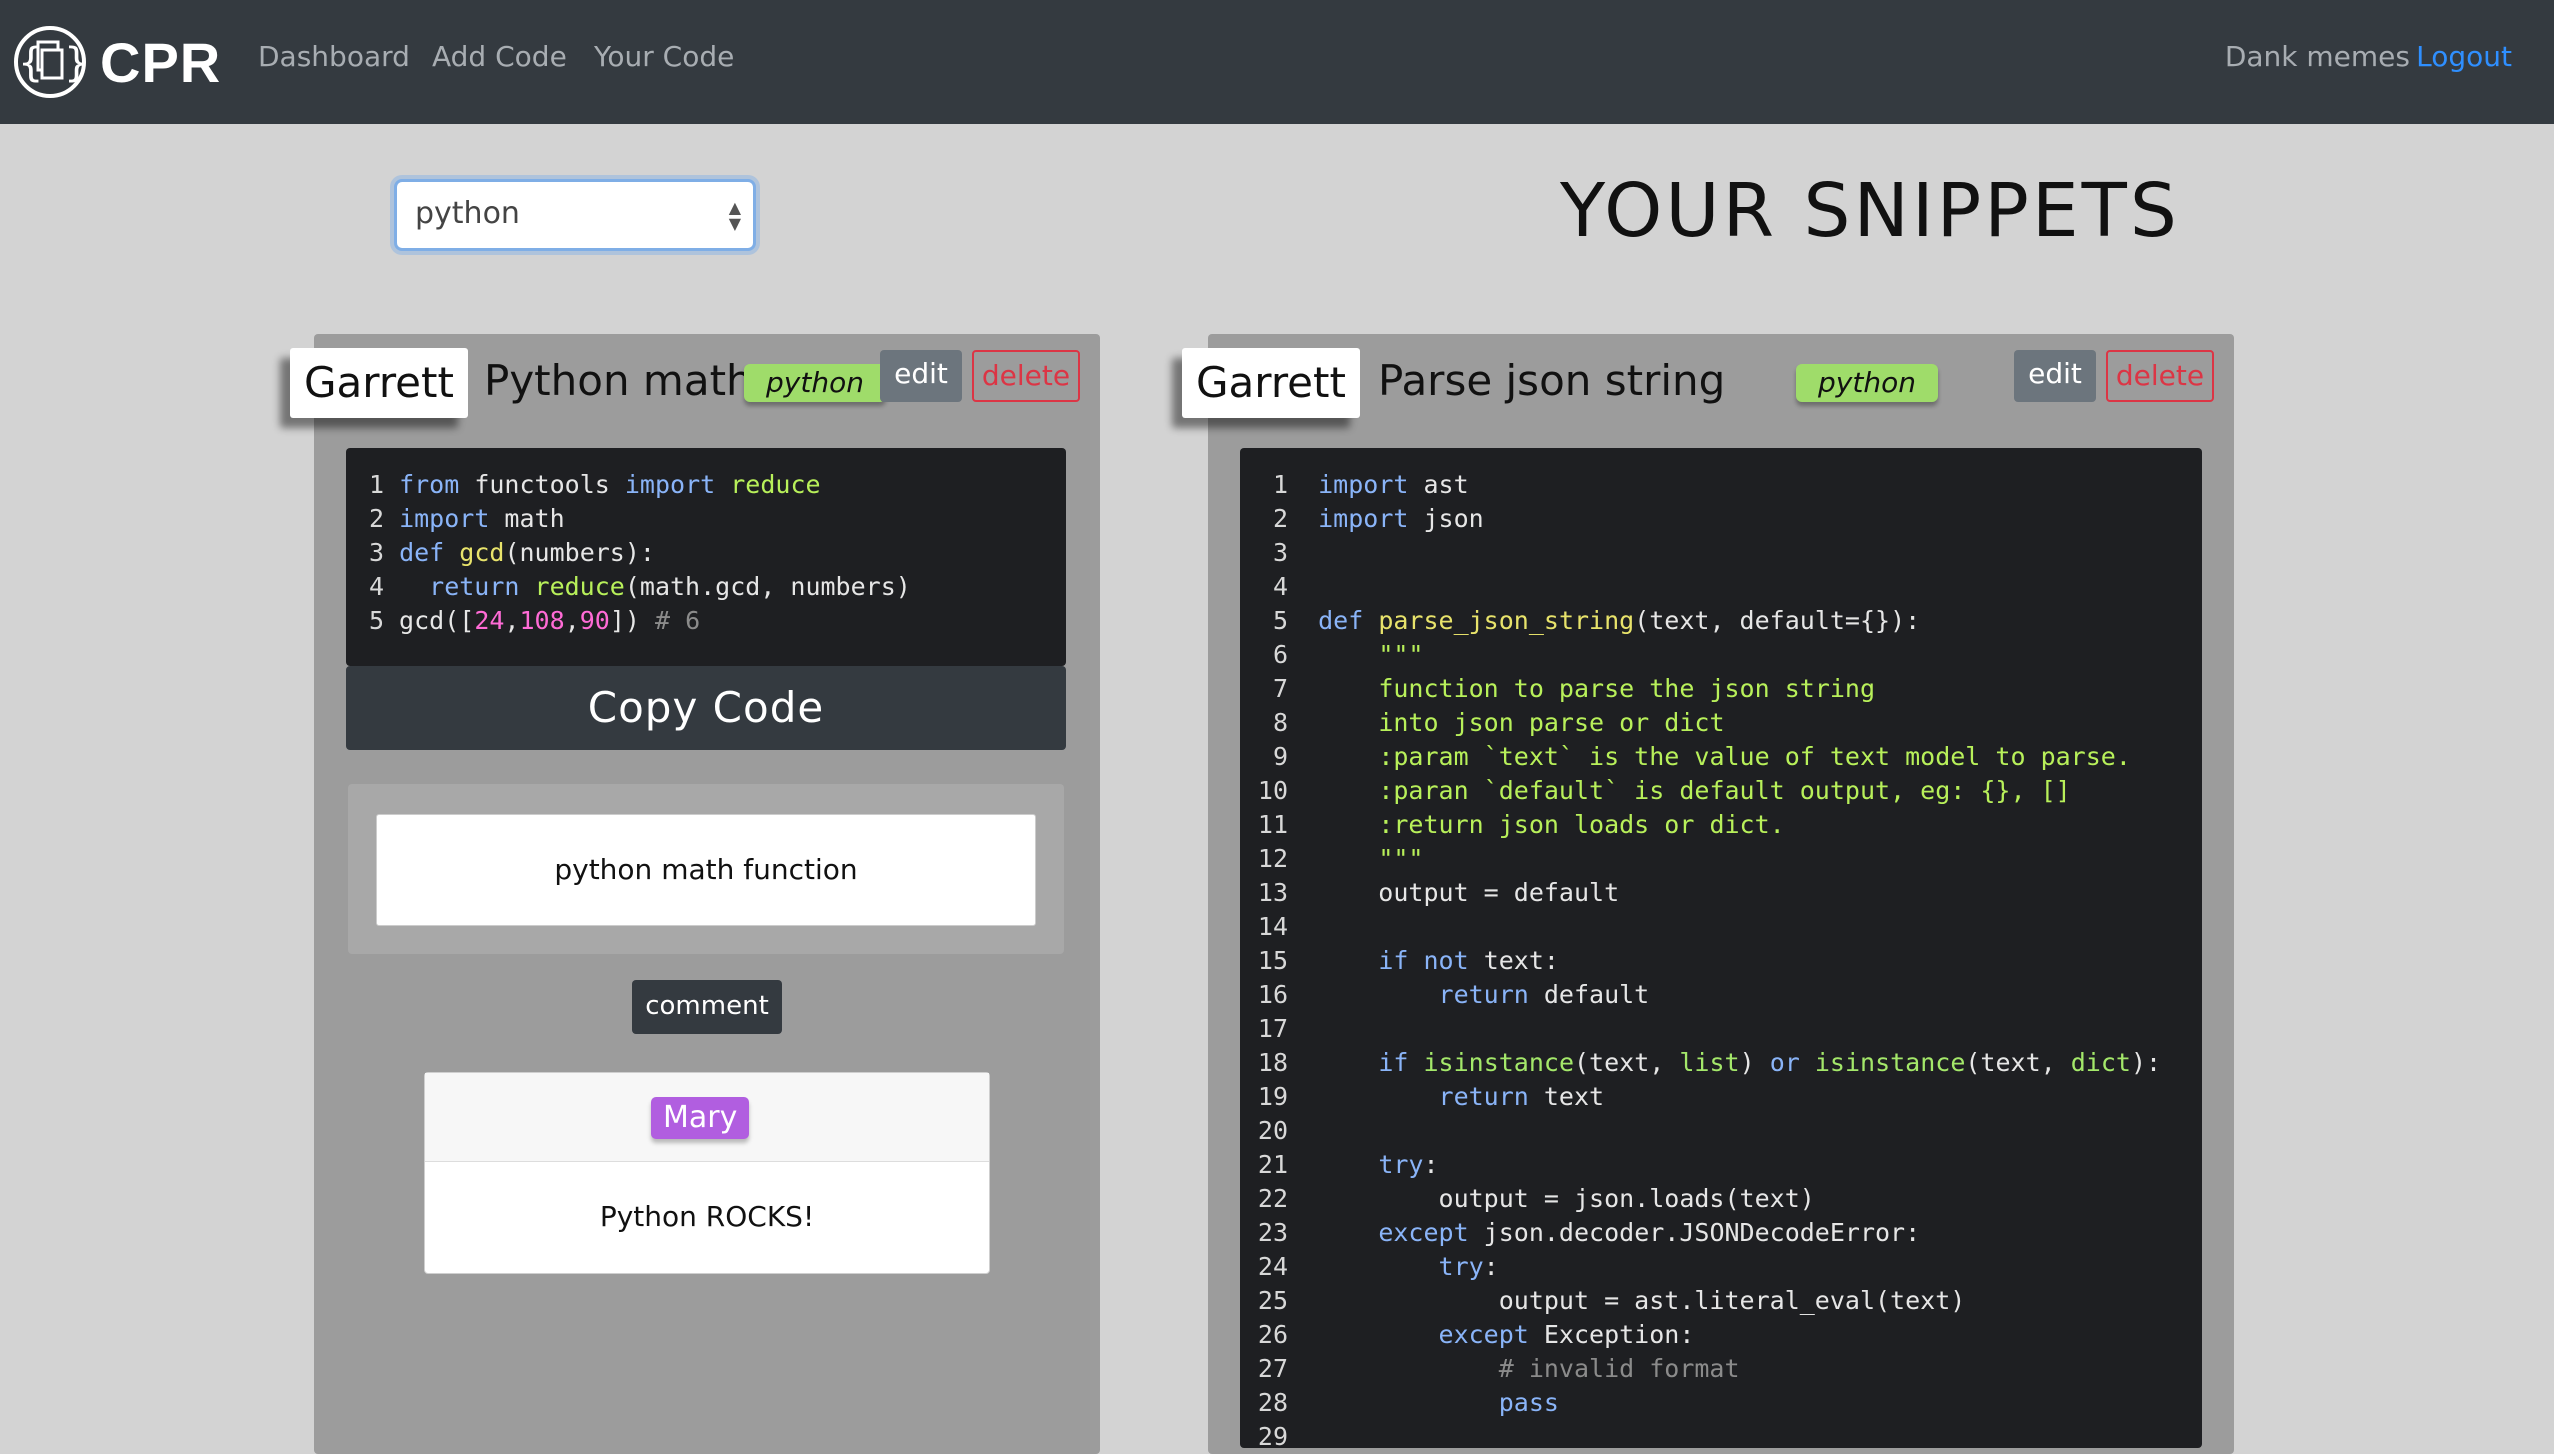 This screenshot has height=1454, width=2554. What do you see at coordinates (1280, 586) in the screenshot?
I see `code-line: 4` at bounding box center [1280, 586].